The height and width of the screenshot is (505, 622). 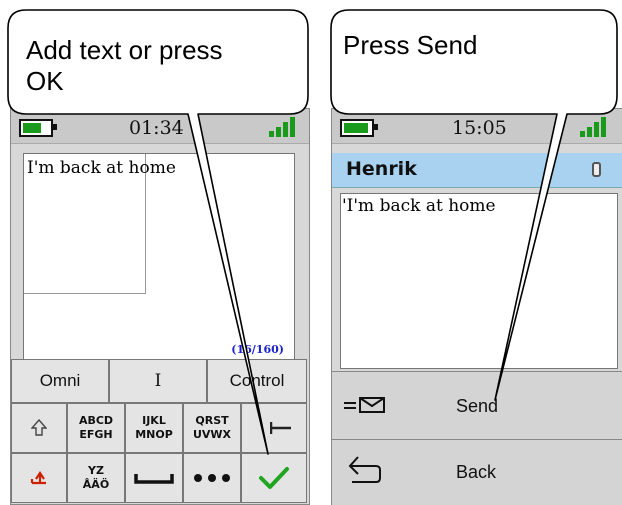 I want to click on right-callout-text: Press Send, so click(x=410, y=45).